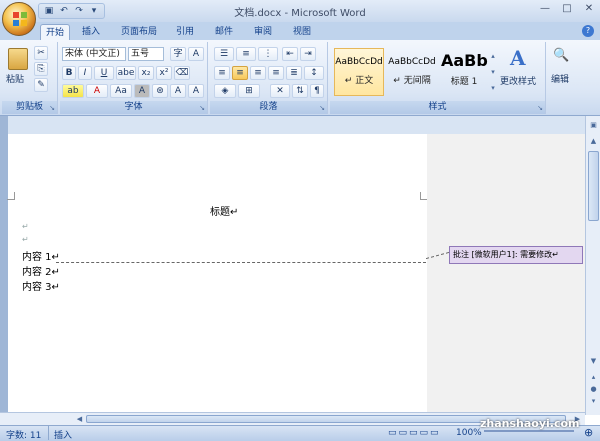  I want to click on copy-icon: ⎘, so click(41, 69).